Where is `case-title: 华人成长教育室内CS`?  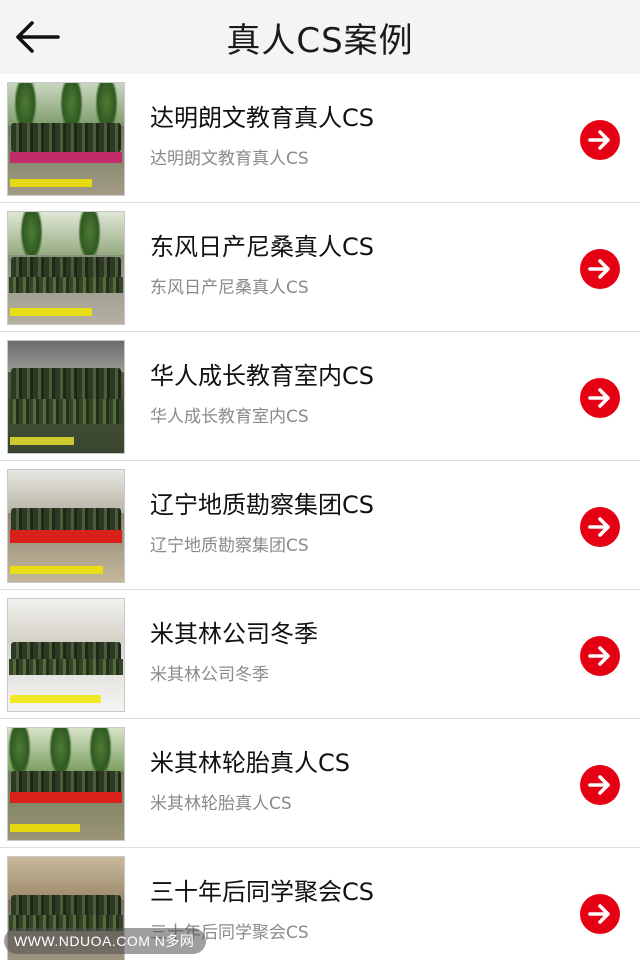 case-title: 华人成长教育室内CS is located at coordinates (262, 376).